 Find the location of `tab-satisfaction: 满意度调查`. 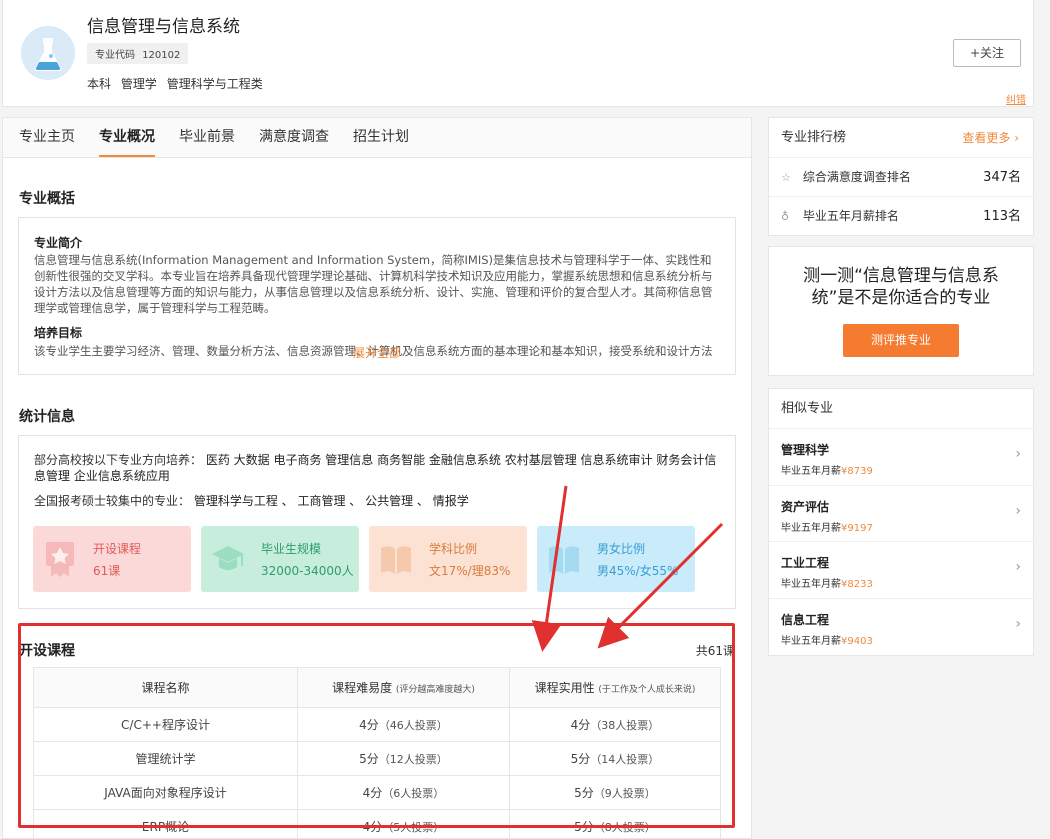

tab-satisfaction: 满意度调查 is located at coordinates (294, 137).